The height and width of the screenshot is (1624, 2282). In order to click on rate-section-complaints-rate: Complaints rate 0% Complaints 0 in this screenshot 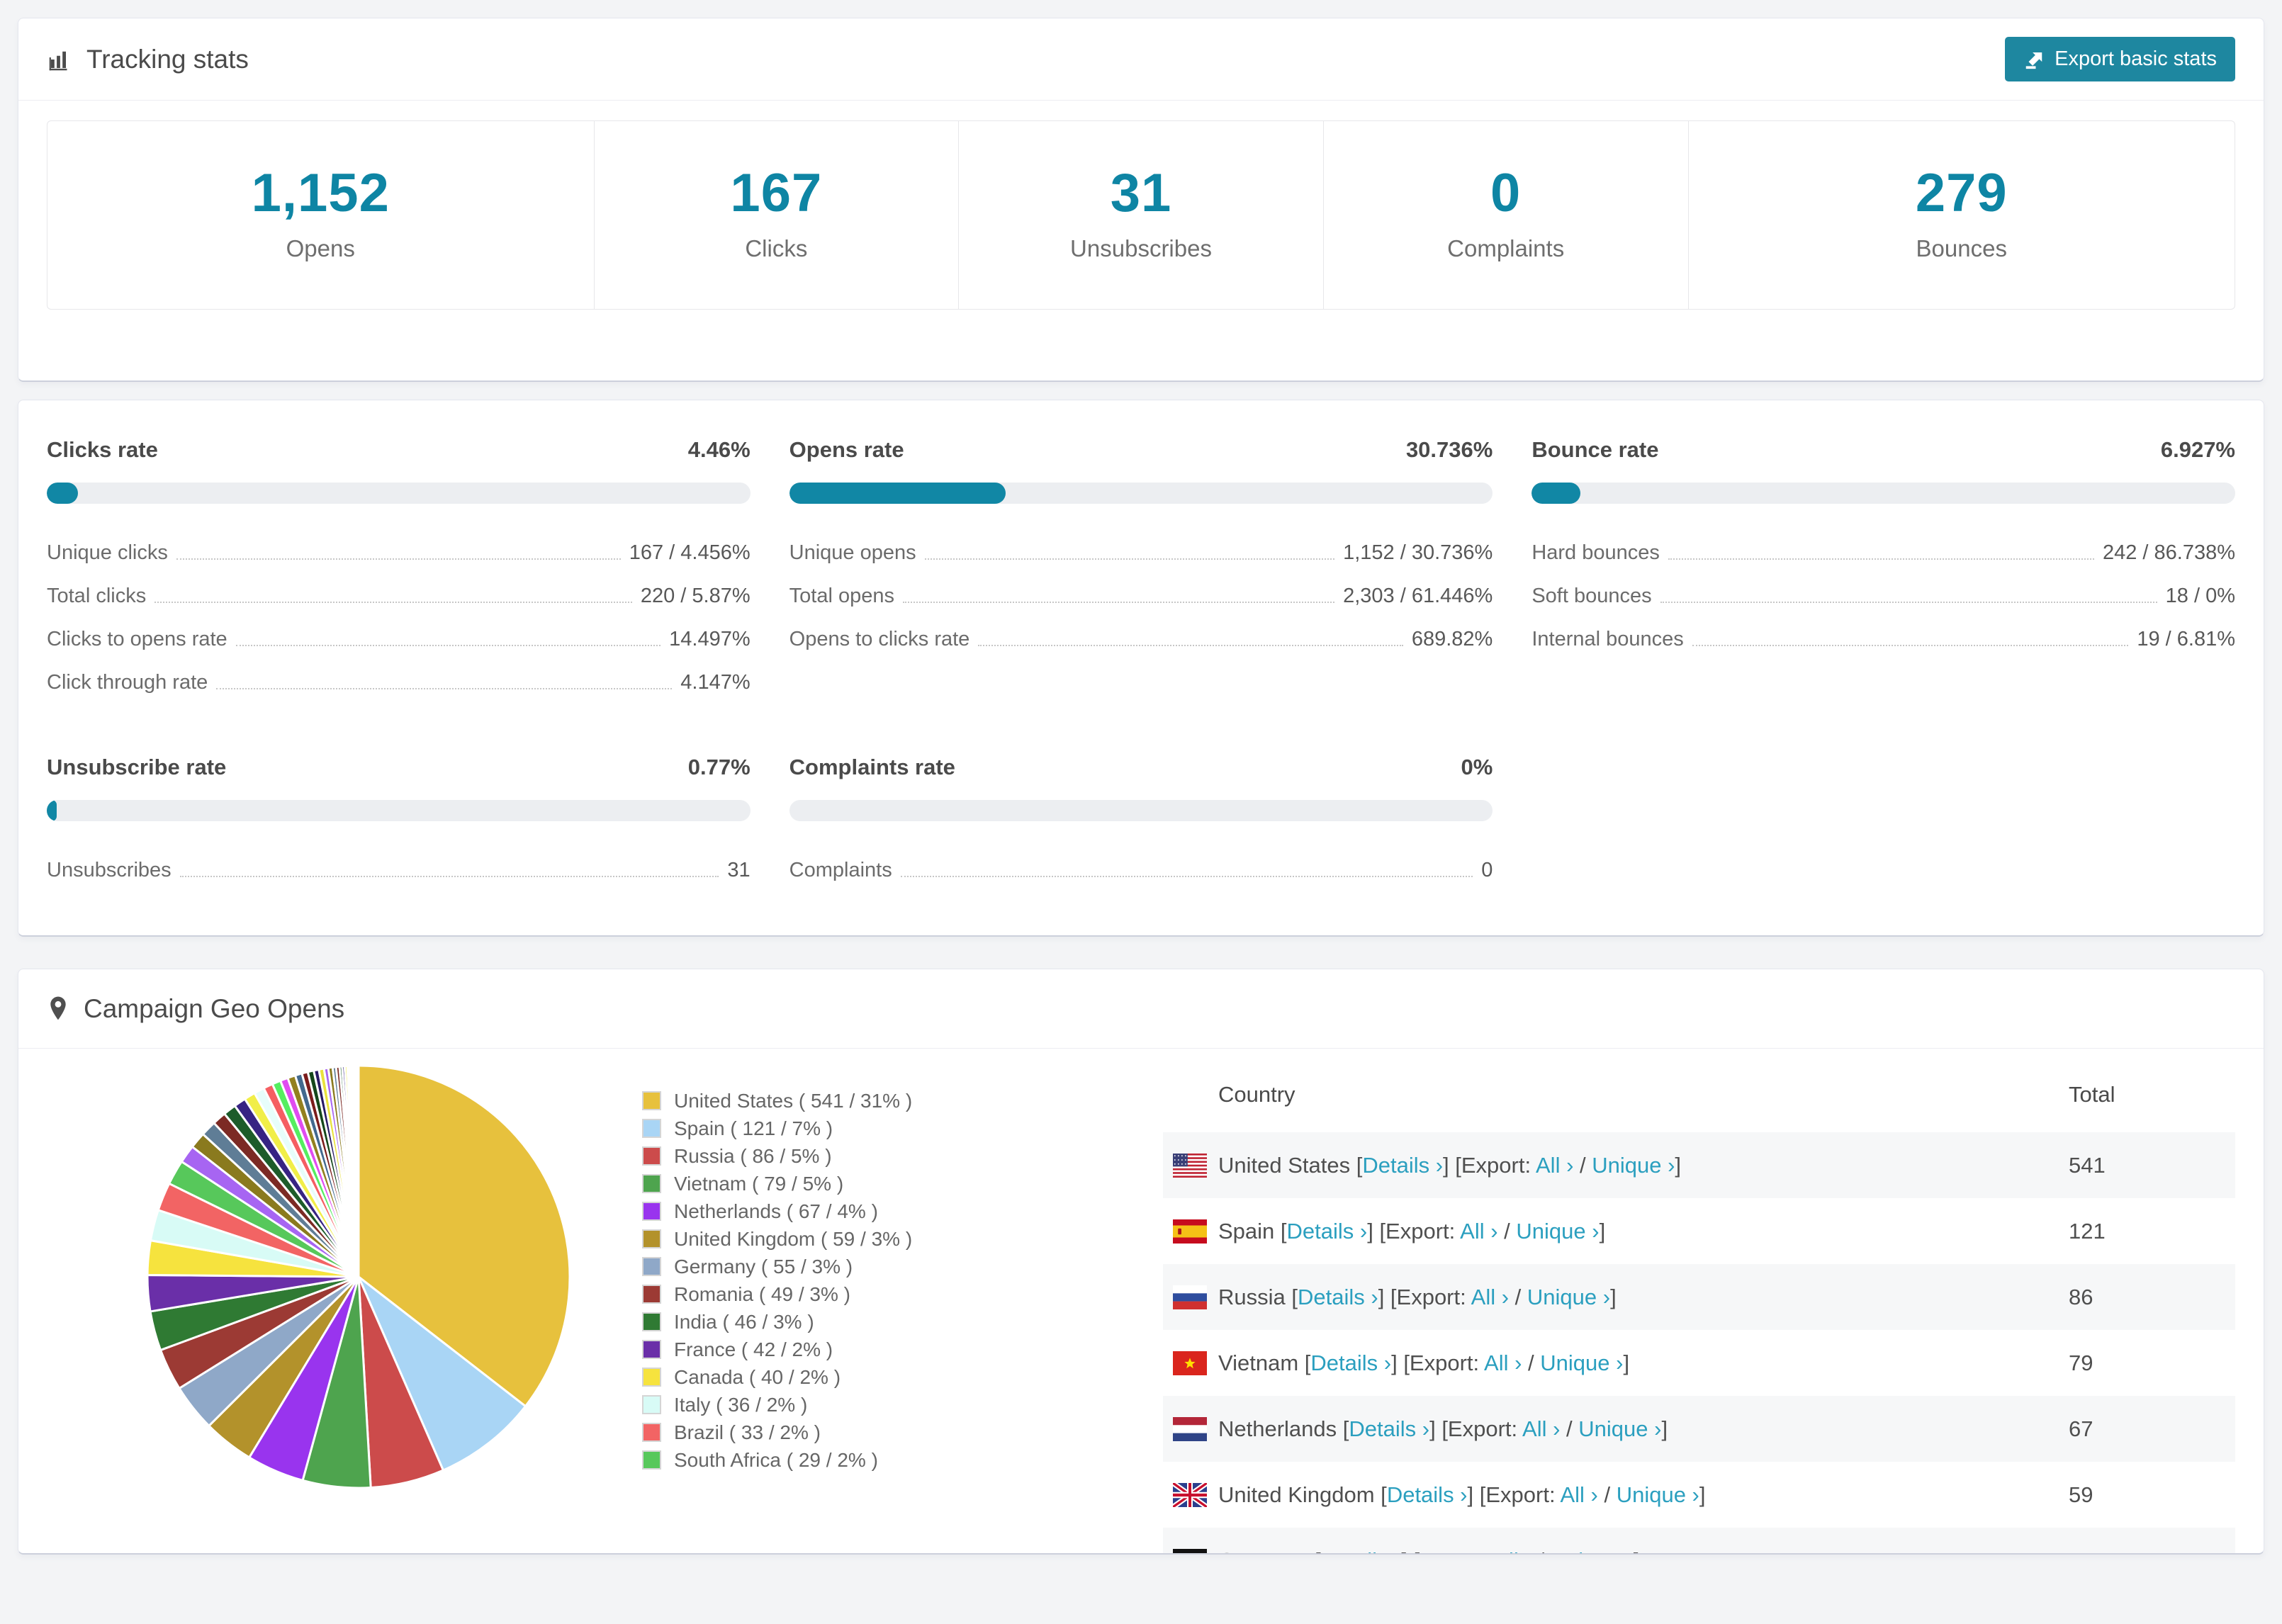, I will do `click(1141, 823)`.